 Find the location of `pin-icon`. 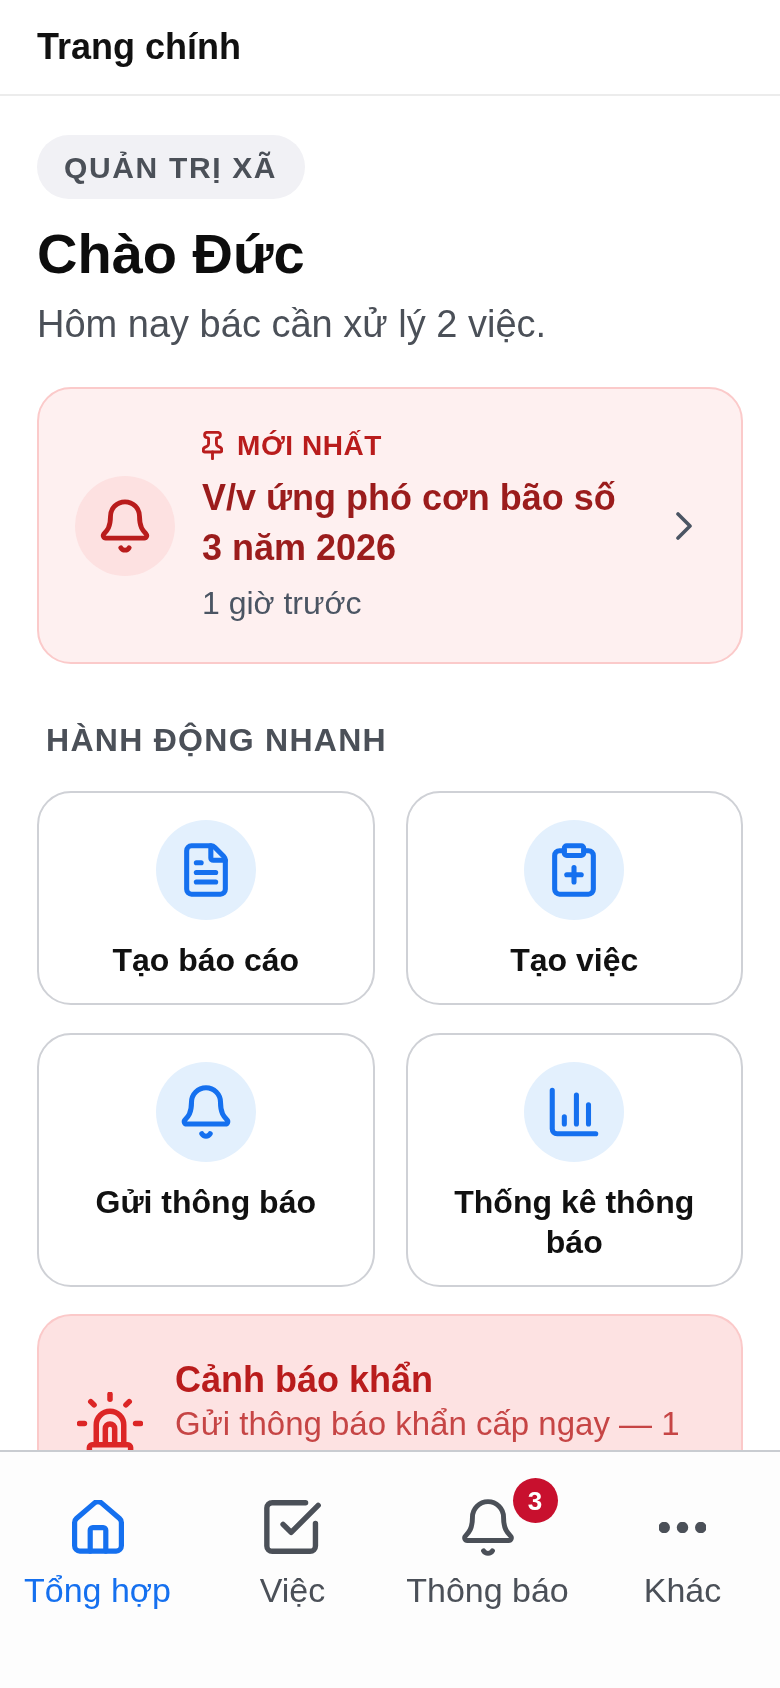

pin-icon is located at coordinates (212, 445).